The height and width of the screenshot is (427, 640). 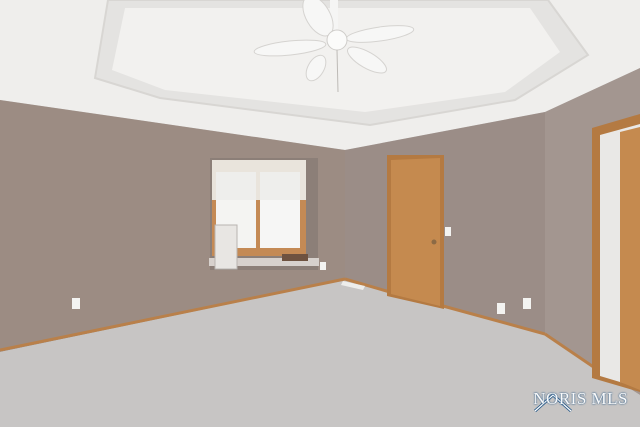 What do you see at coordinates (415, 232) in the screenshot?
I see `back-door` at bounding box center [415, 232].